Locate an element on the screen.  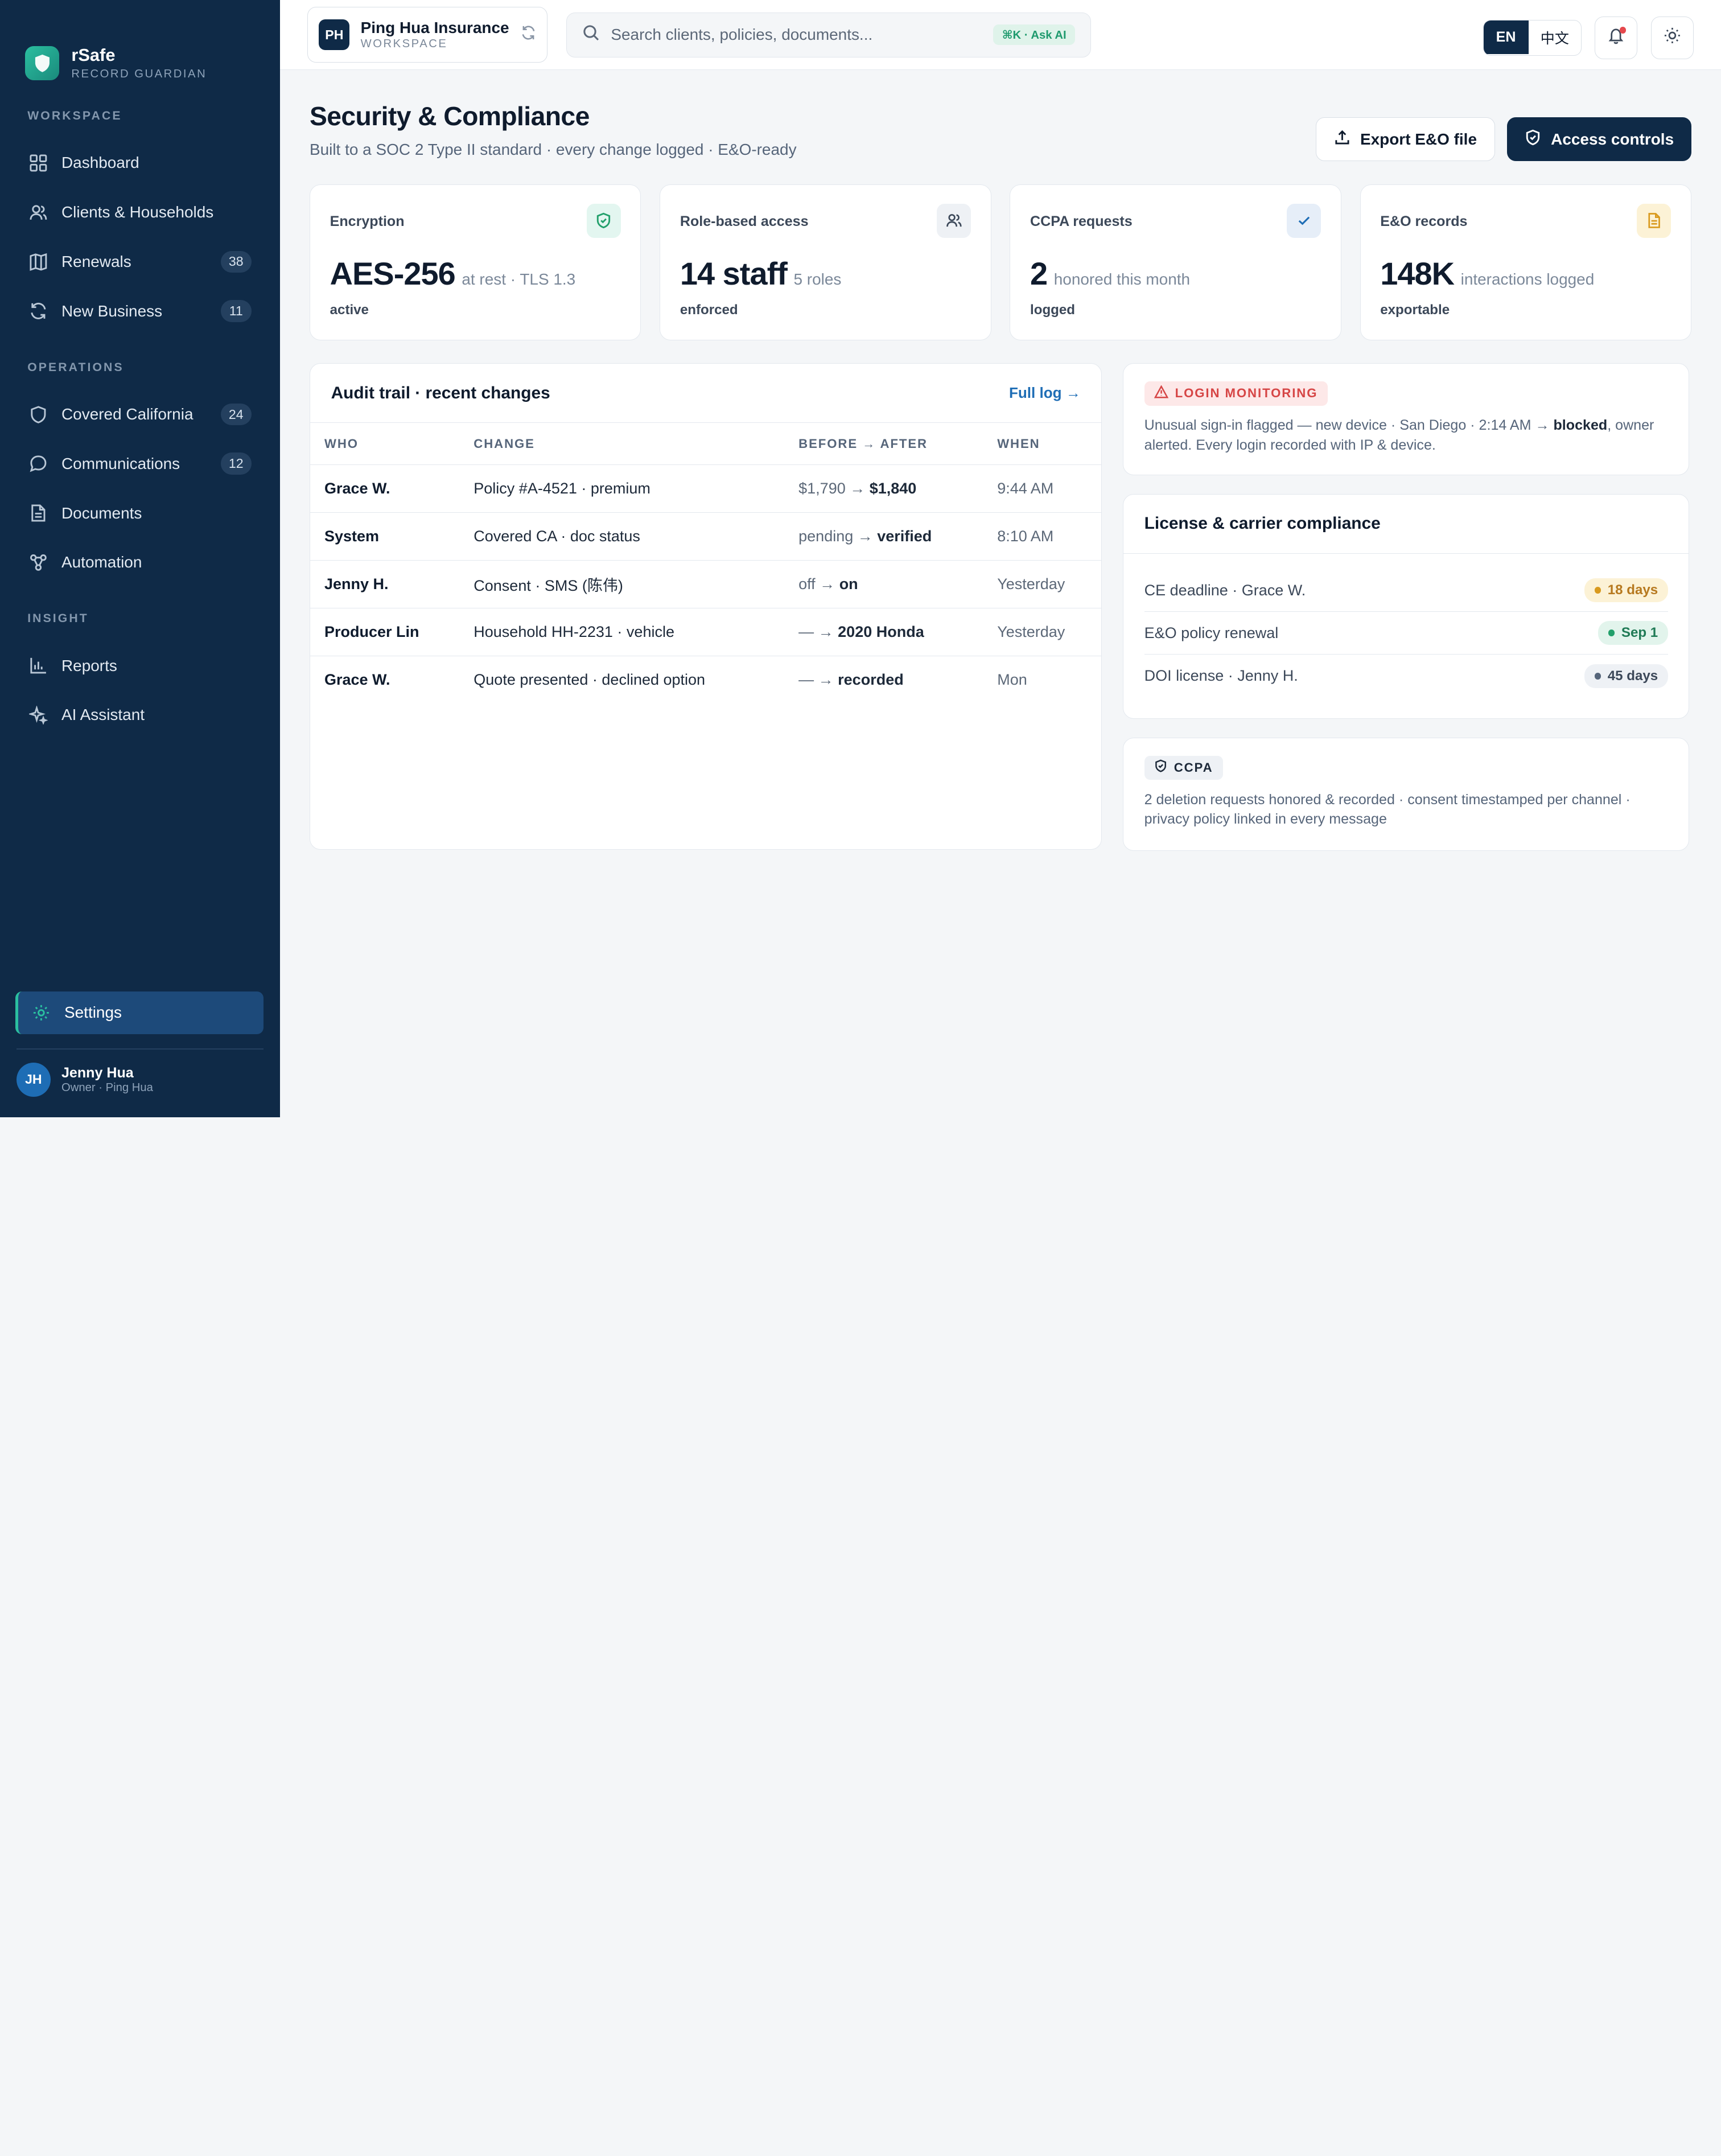
column-header: WHO is located at coordinates (385, 444).